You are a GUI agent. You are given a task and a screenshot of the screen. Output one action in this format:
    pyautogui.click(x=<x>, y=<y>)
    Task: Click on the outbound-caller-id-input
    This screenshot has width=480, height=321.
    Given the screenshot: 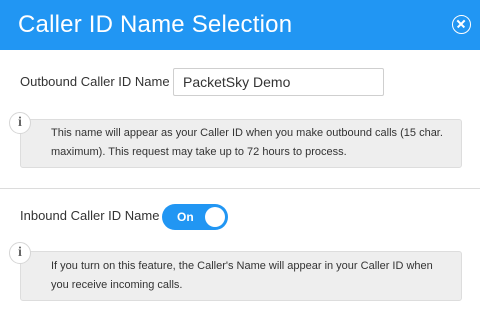 What is the action you would take?
    pyautogui.click(x=278, y=82)
    